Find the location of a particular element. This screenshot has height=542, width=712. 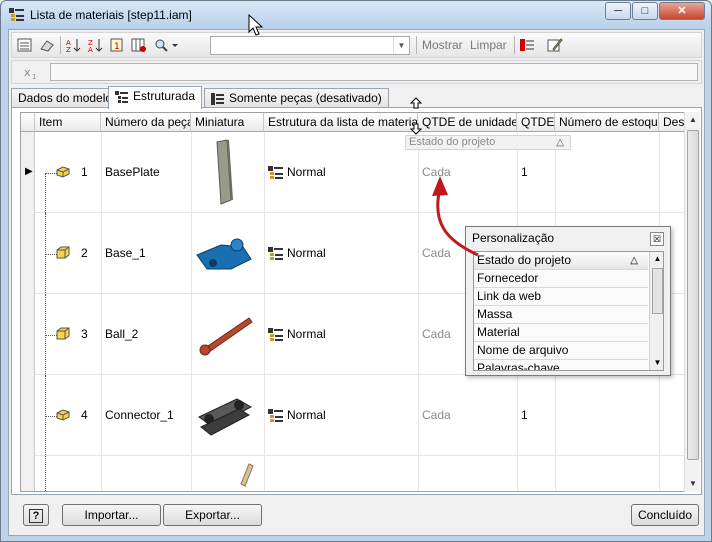

item-number: 2 is located at coordinates (84, 253).